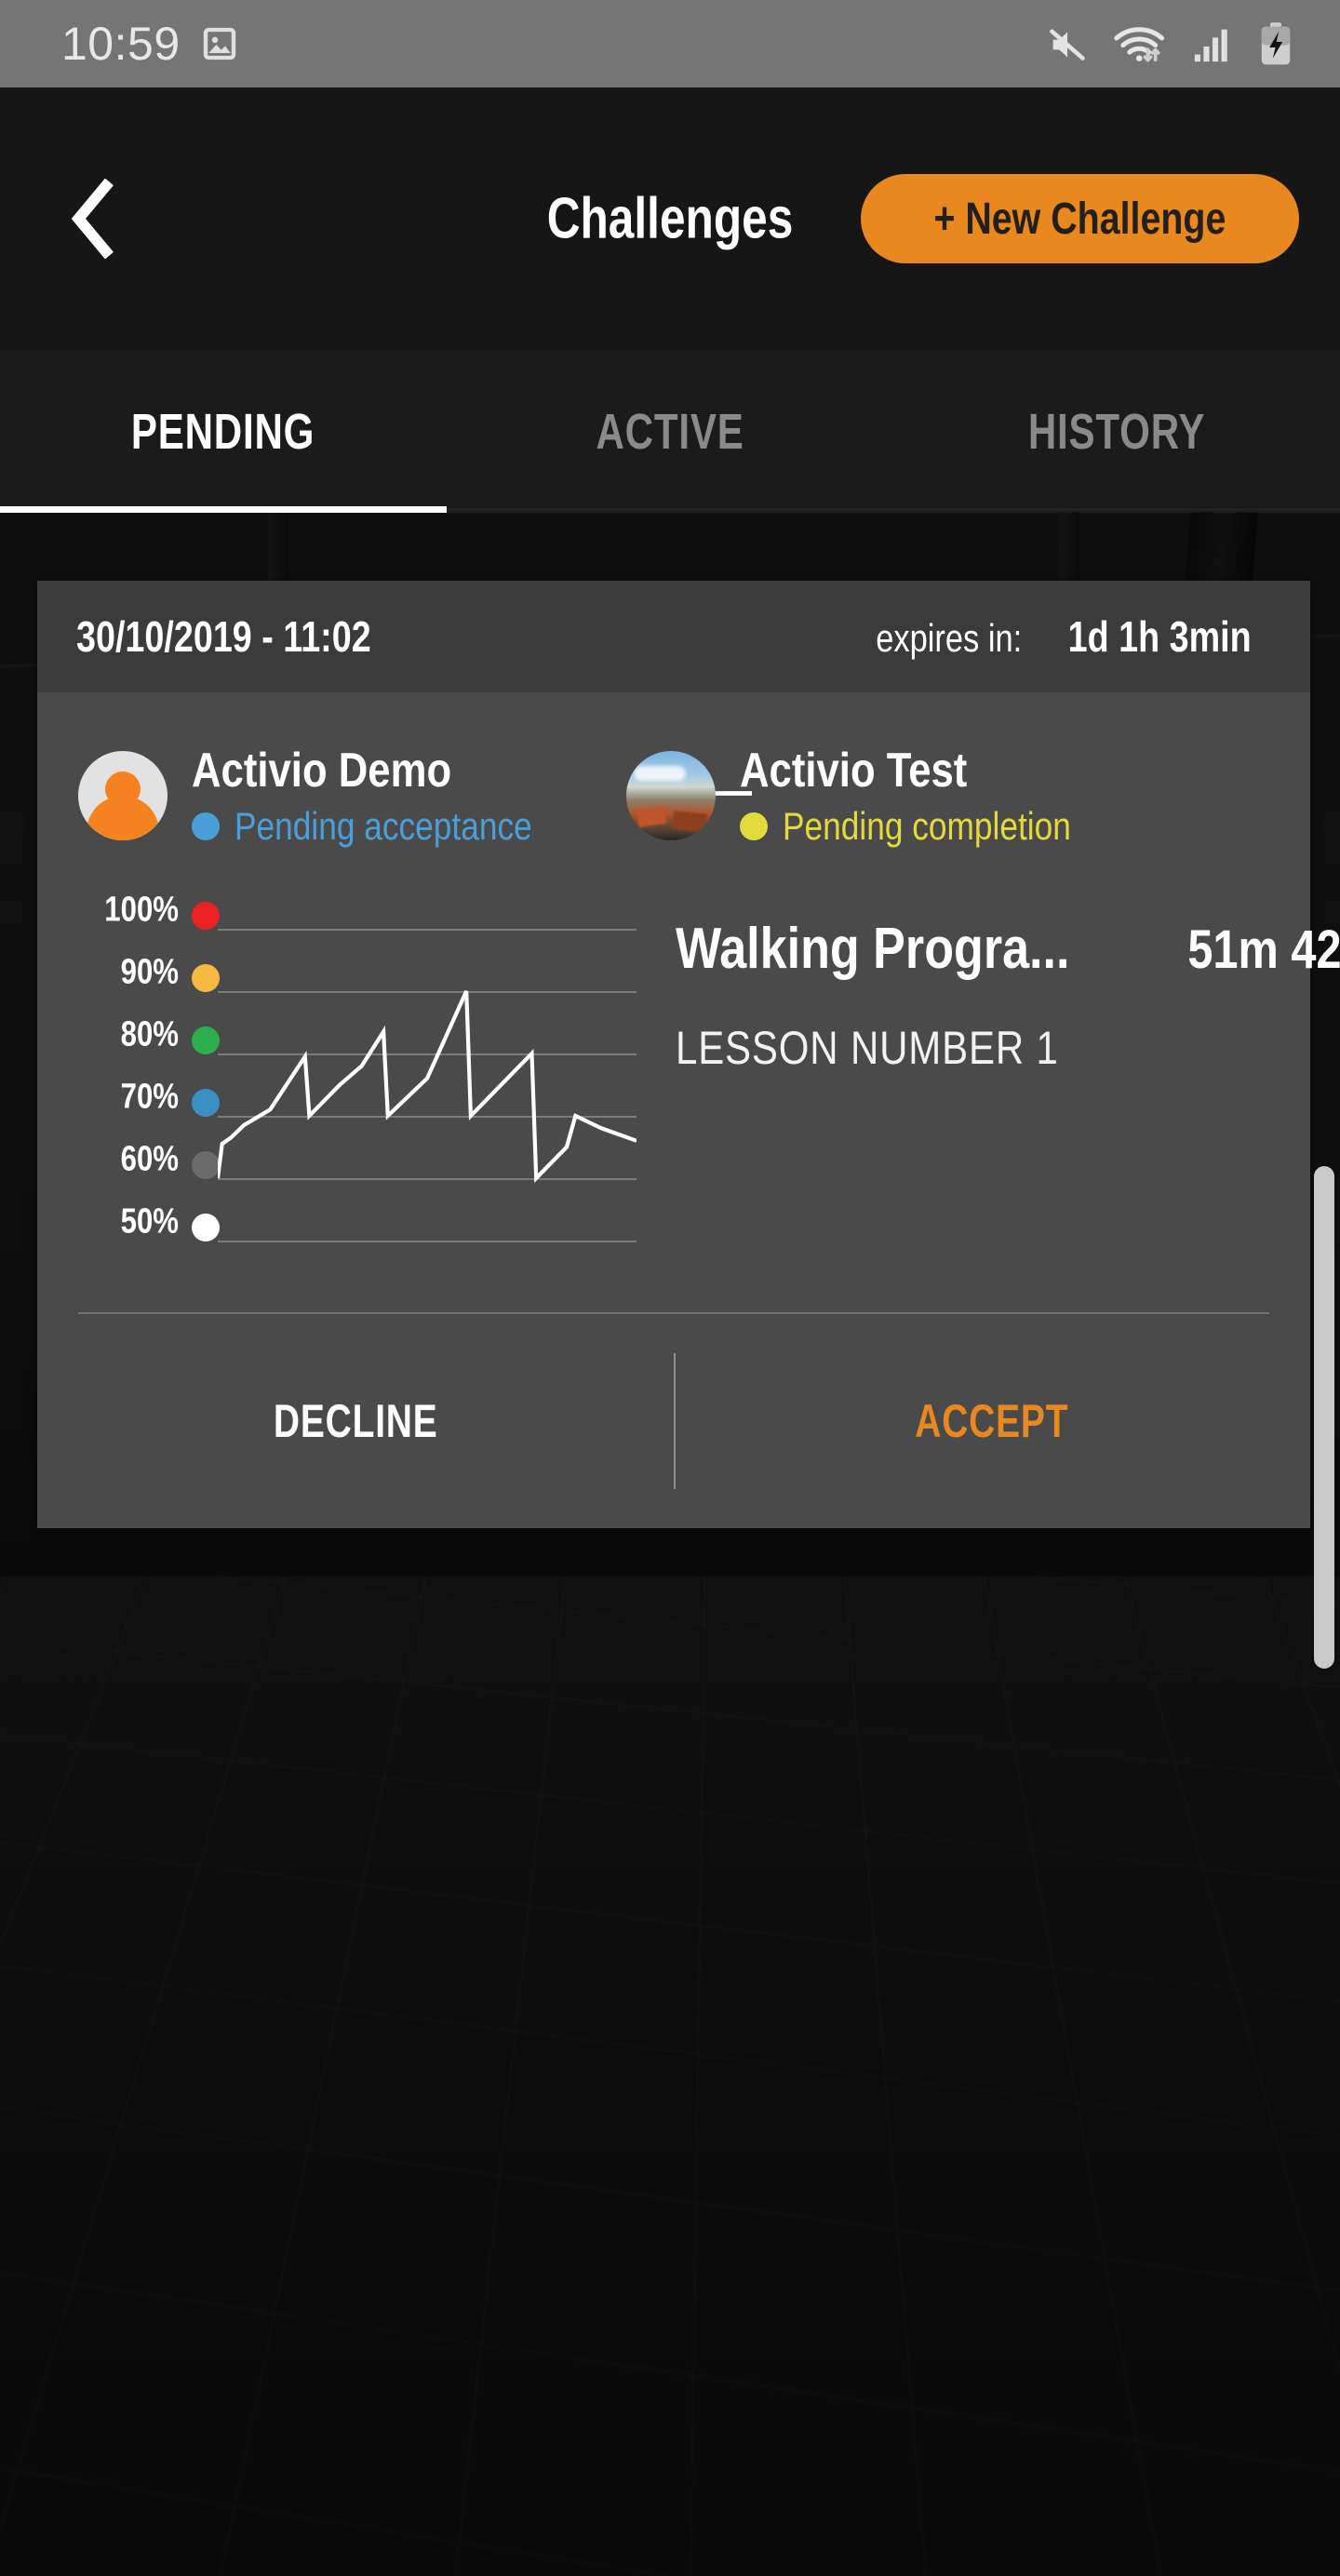  Describe the element at coordinates (149, 972) in the screenshot. I see `chart-ytick-label: 90%` at that location.